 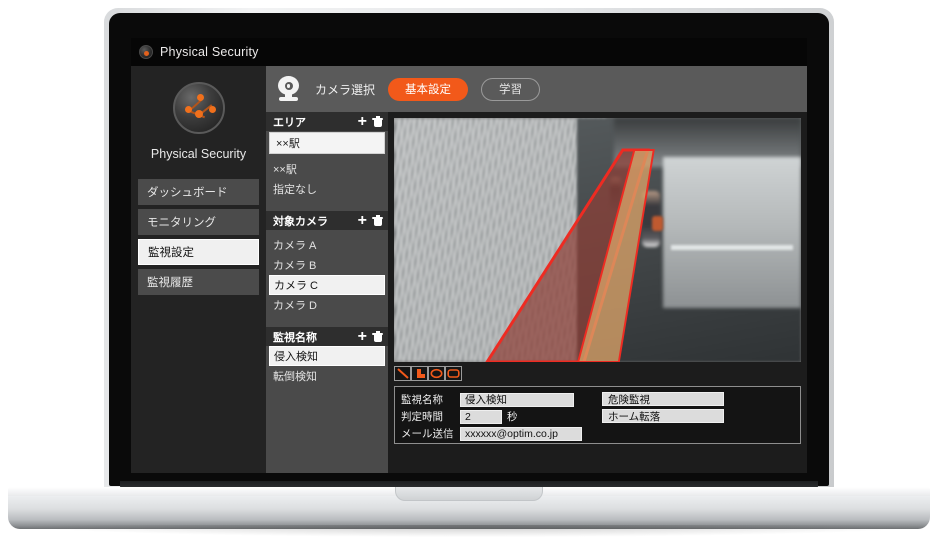 I want to click on monitor-name-input: 侵入検知, so click(x=517, y=399).